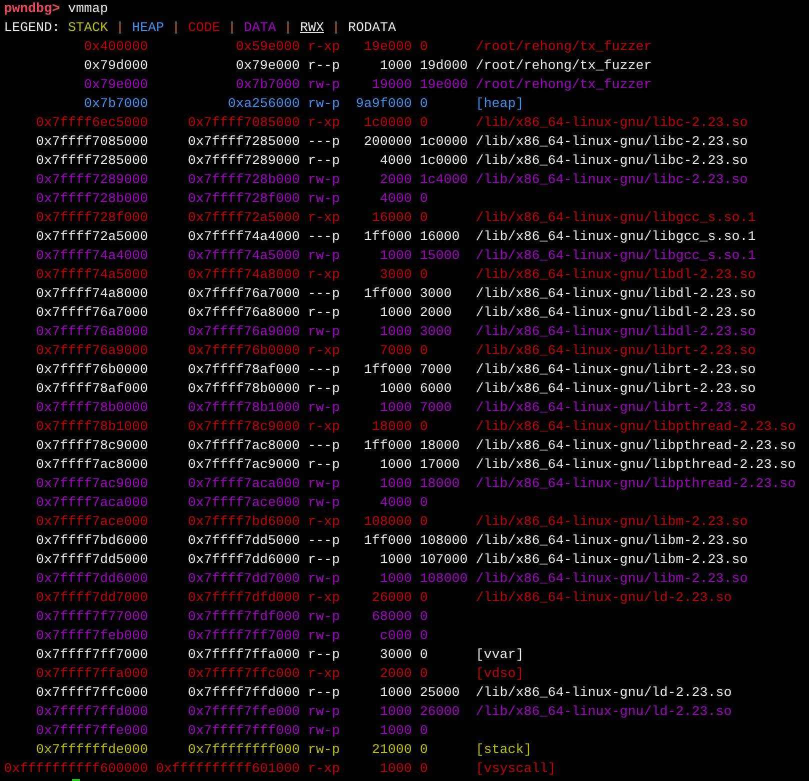 The width and height of the screenshot is (809, 781). I want to click on start-address: 0x79e000, so click(115, 86).